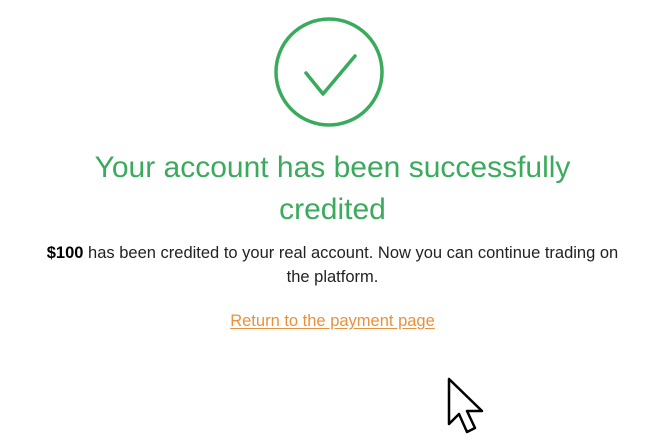 This screenshot has width=665, height=445. I want to click on return-link-container: Return to the payment page, so click(332, 321).